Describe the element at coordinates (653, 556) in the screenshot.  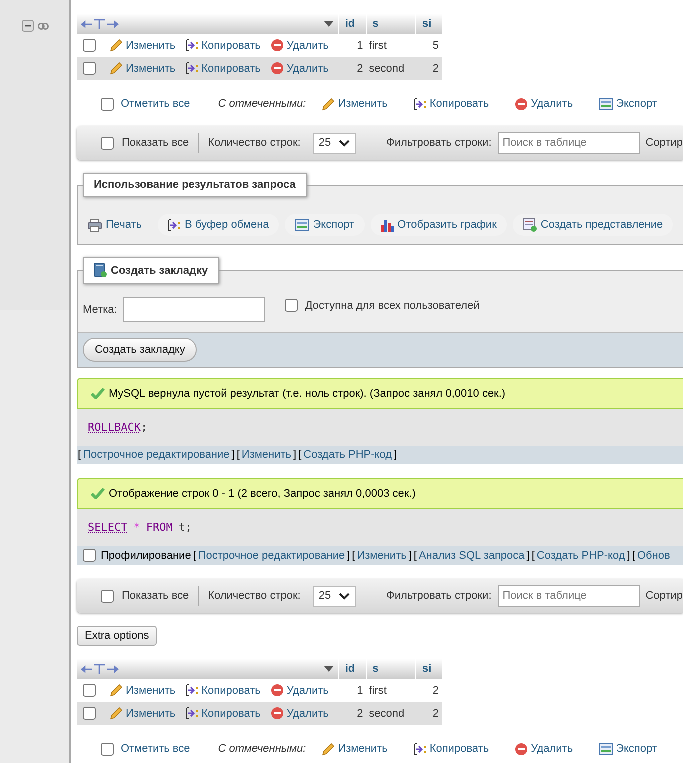
I see `query-link: Обнов` at that location.